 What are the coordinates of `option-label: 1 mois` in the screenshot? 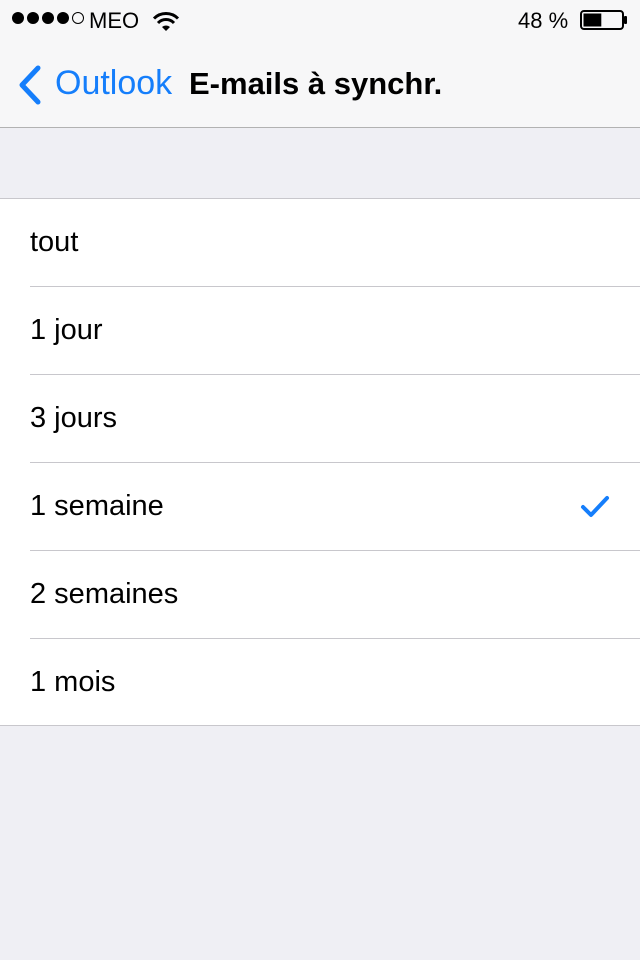 It's located at (73, 682).